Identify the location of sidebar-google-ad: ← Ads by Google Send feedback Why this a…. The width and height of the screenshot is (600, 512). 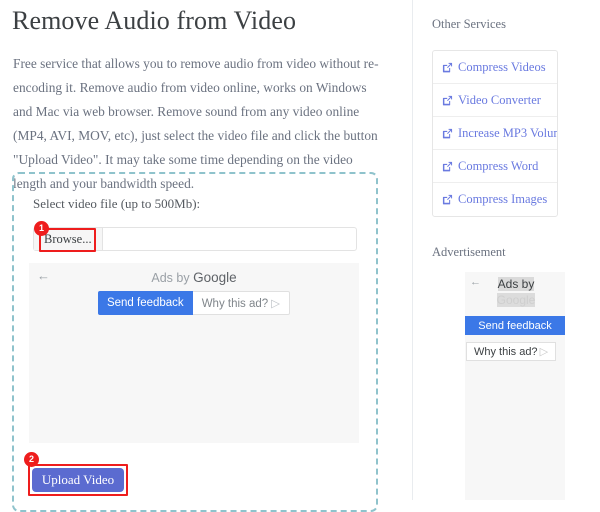
(515, 386).